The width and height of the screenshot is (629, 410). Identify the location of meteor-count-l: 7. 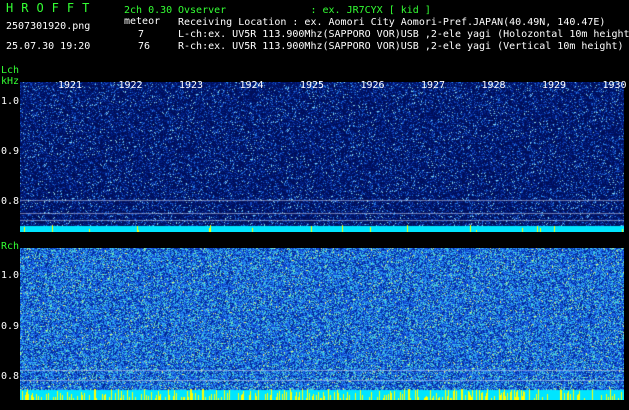
(141, 34).